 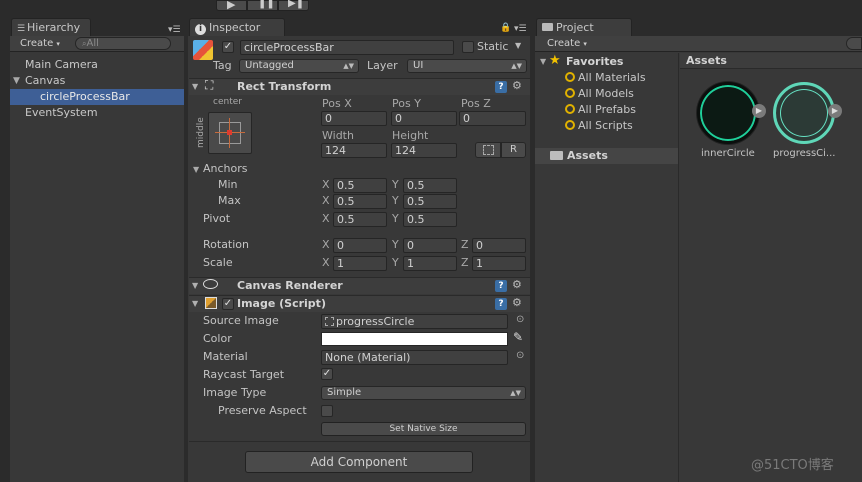 I want to click on favorite-all-scripts: All Scripts, so click(x=599, y=126).